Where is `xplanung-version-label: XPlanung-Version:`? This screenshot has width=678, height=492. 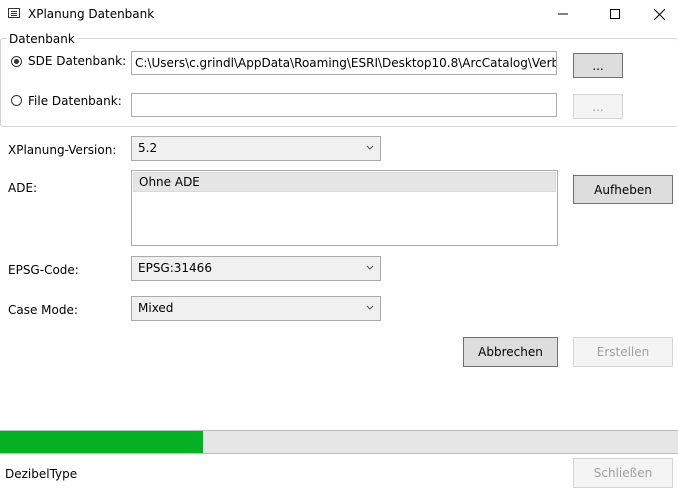 xplanung-version-label: XPlanung-Version: is located at coordinates (62, 150).